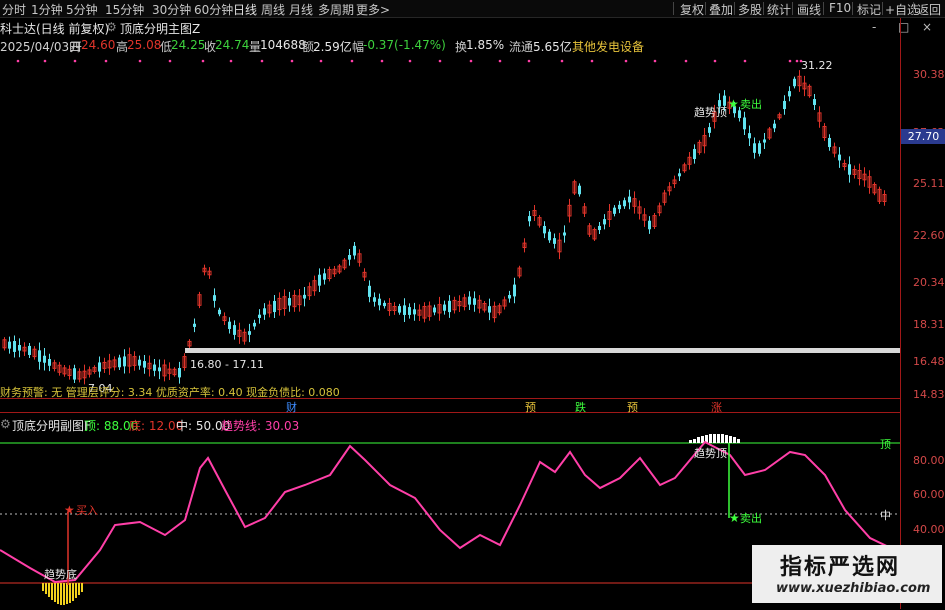  Describe the element at coordinates (301, 9) in the screenshot. I see `tab-monthly: 月线` at that location.